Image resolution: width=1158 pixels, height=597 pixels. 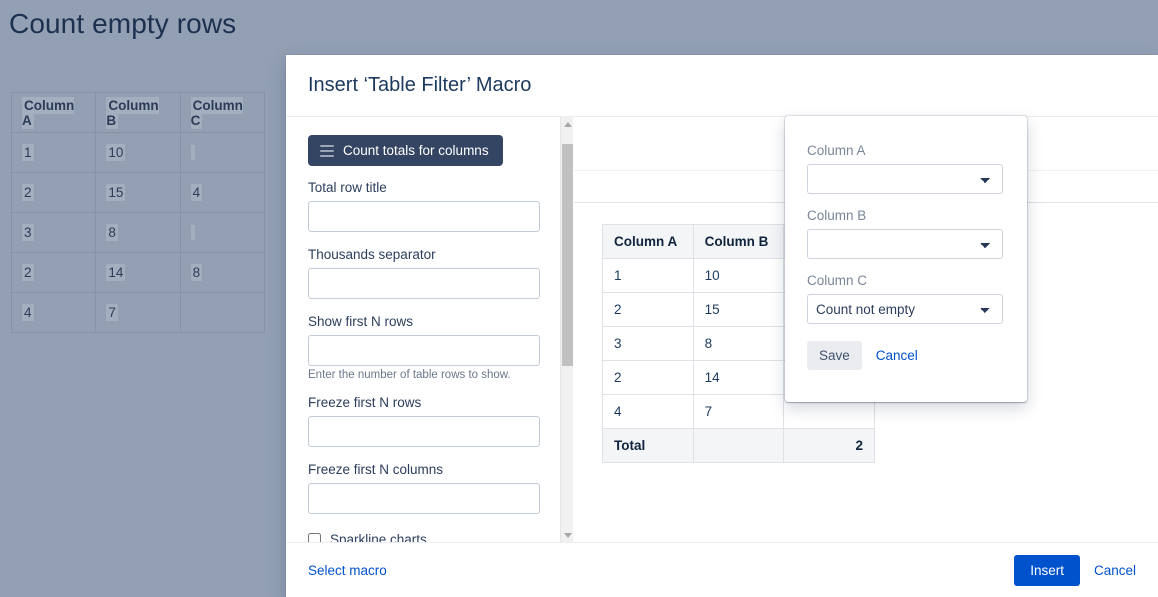 I want to click on preview-cell: 7, so click(x=738, y=411).